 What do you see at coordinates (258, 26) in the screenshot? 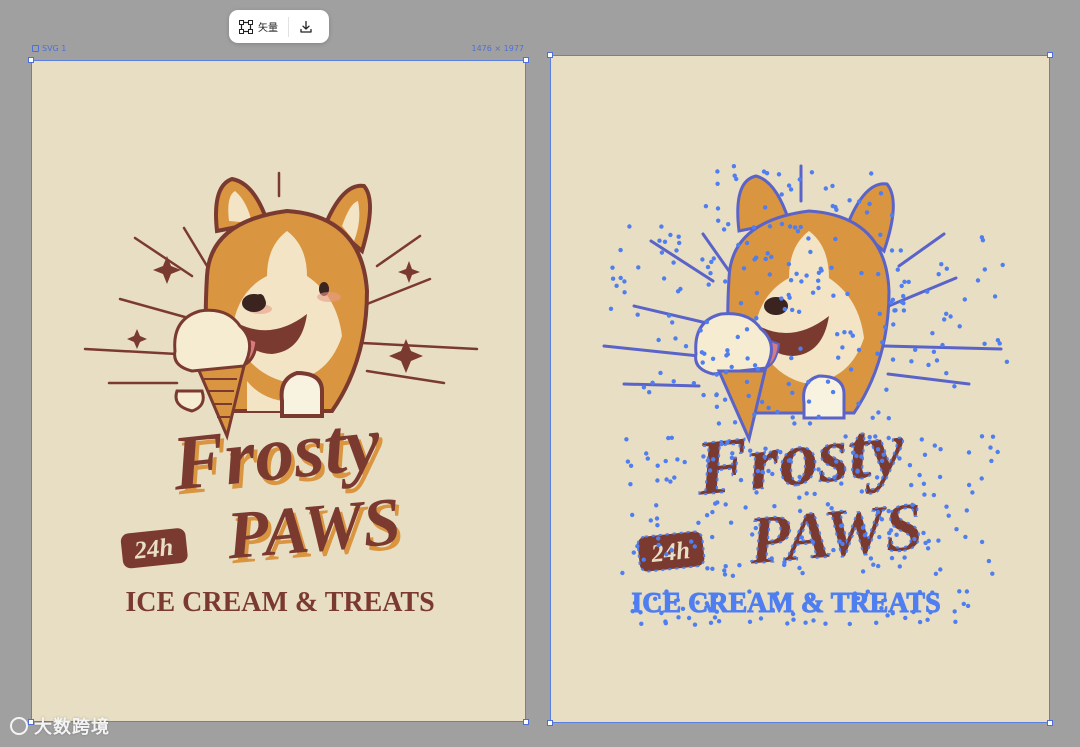
I see `vector-button: 矢量` at bounding box center [258, 26].